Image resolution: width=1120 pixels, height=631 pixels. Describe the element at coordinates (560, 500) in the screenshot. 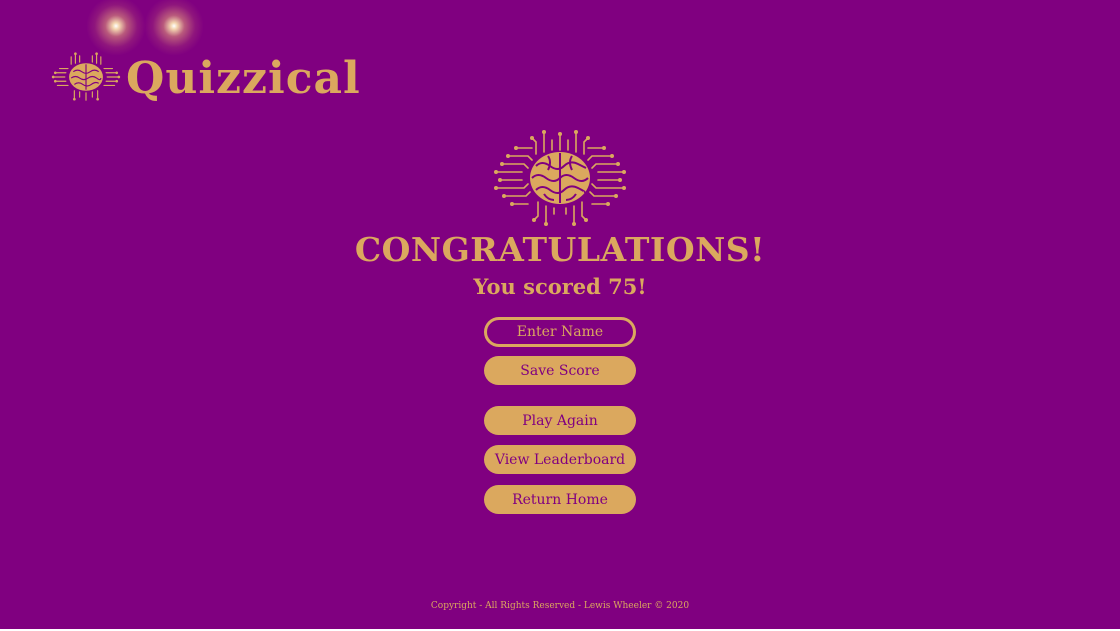

I see `return-home-button: Return Home` at that location.